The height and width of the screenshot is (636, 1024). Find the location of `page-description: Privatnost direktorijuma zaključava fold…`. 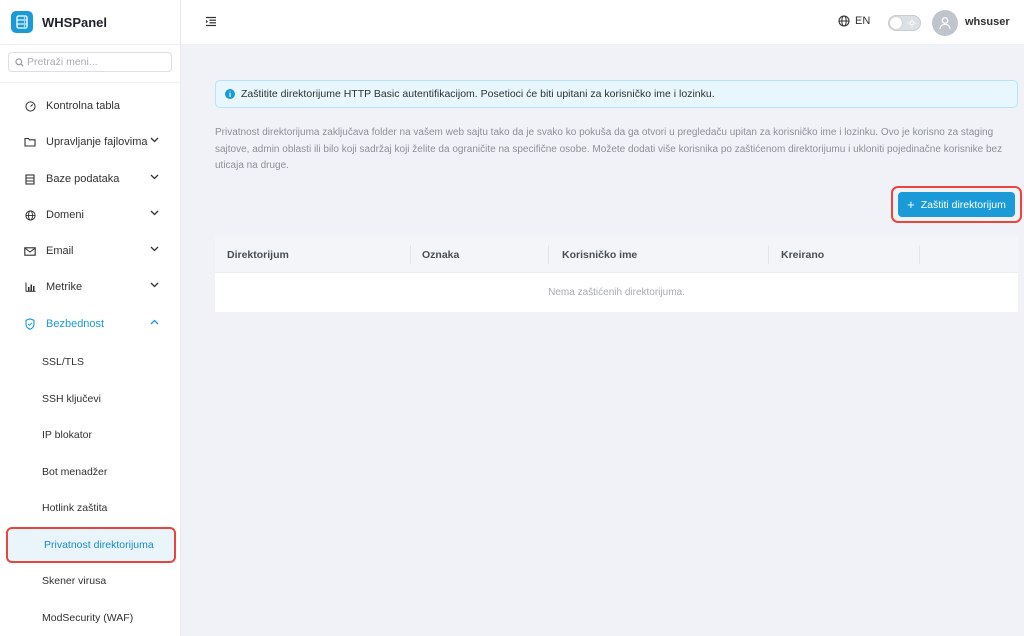

page-description: Privatnost direktorijuma zaključava fold… is located at coordinates (609, 149).